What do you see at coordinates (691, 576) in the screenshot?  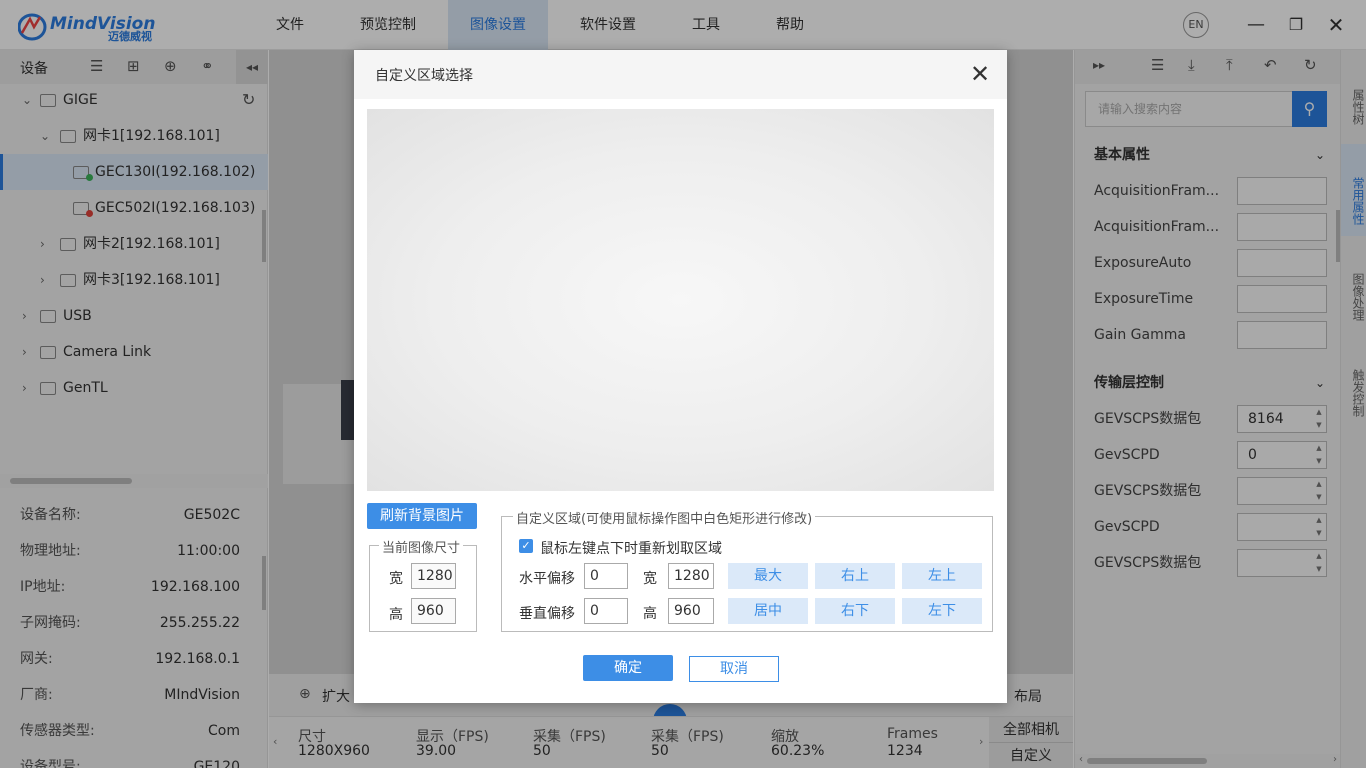 I see `roi-width-input: 1280` at bounding box center [691, 576].